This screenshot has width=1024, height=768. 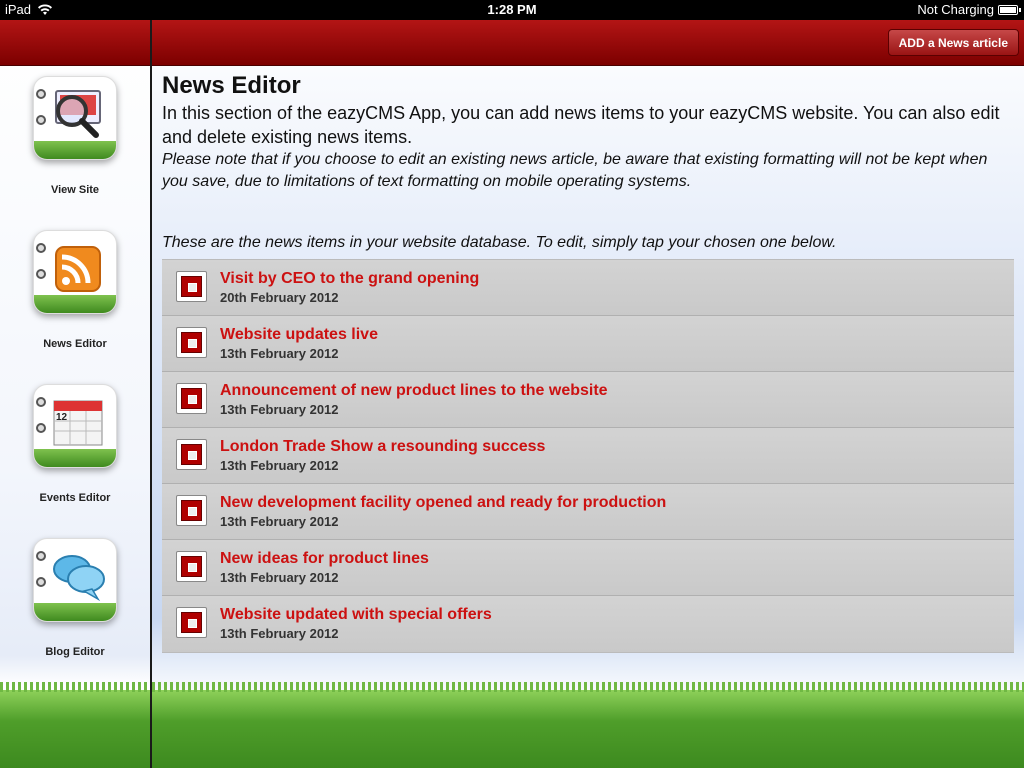 I want to click on sidebar-item-view-site: View Site, so click(x=75, y=136).